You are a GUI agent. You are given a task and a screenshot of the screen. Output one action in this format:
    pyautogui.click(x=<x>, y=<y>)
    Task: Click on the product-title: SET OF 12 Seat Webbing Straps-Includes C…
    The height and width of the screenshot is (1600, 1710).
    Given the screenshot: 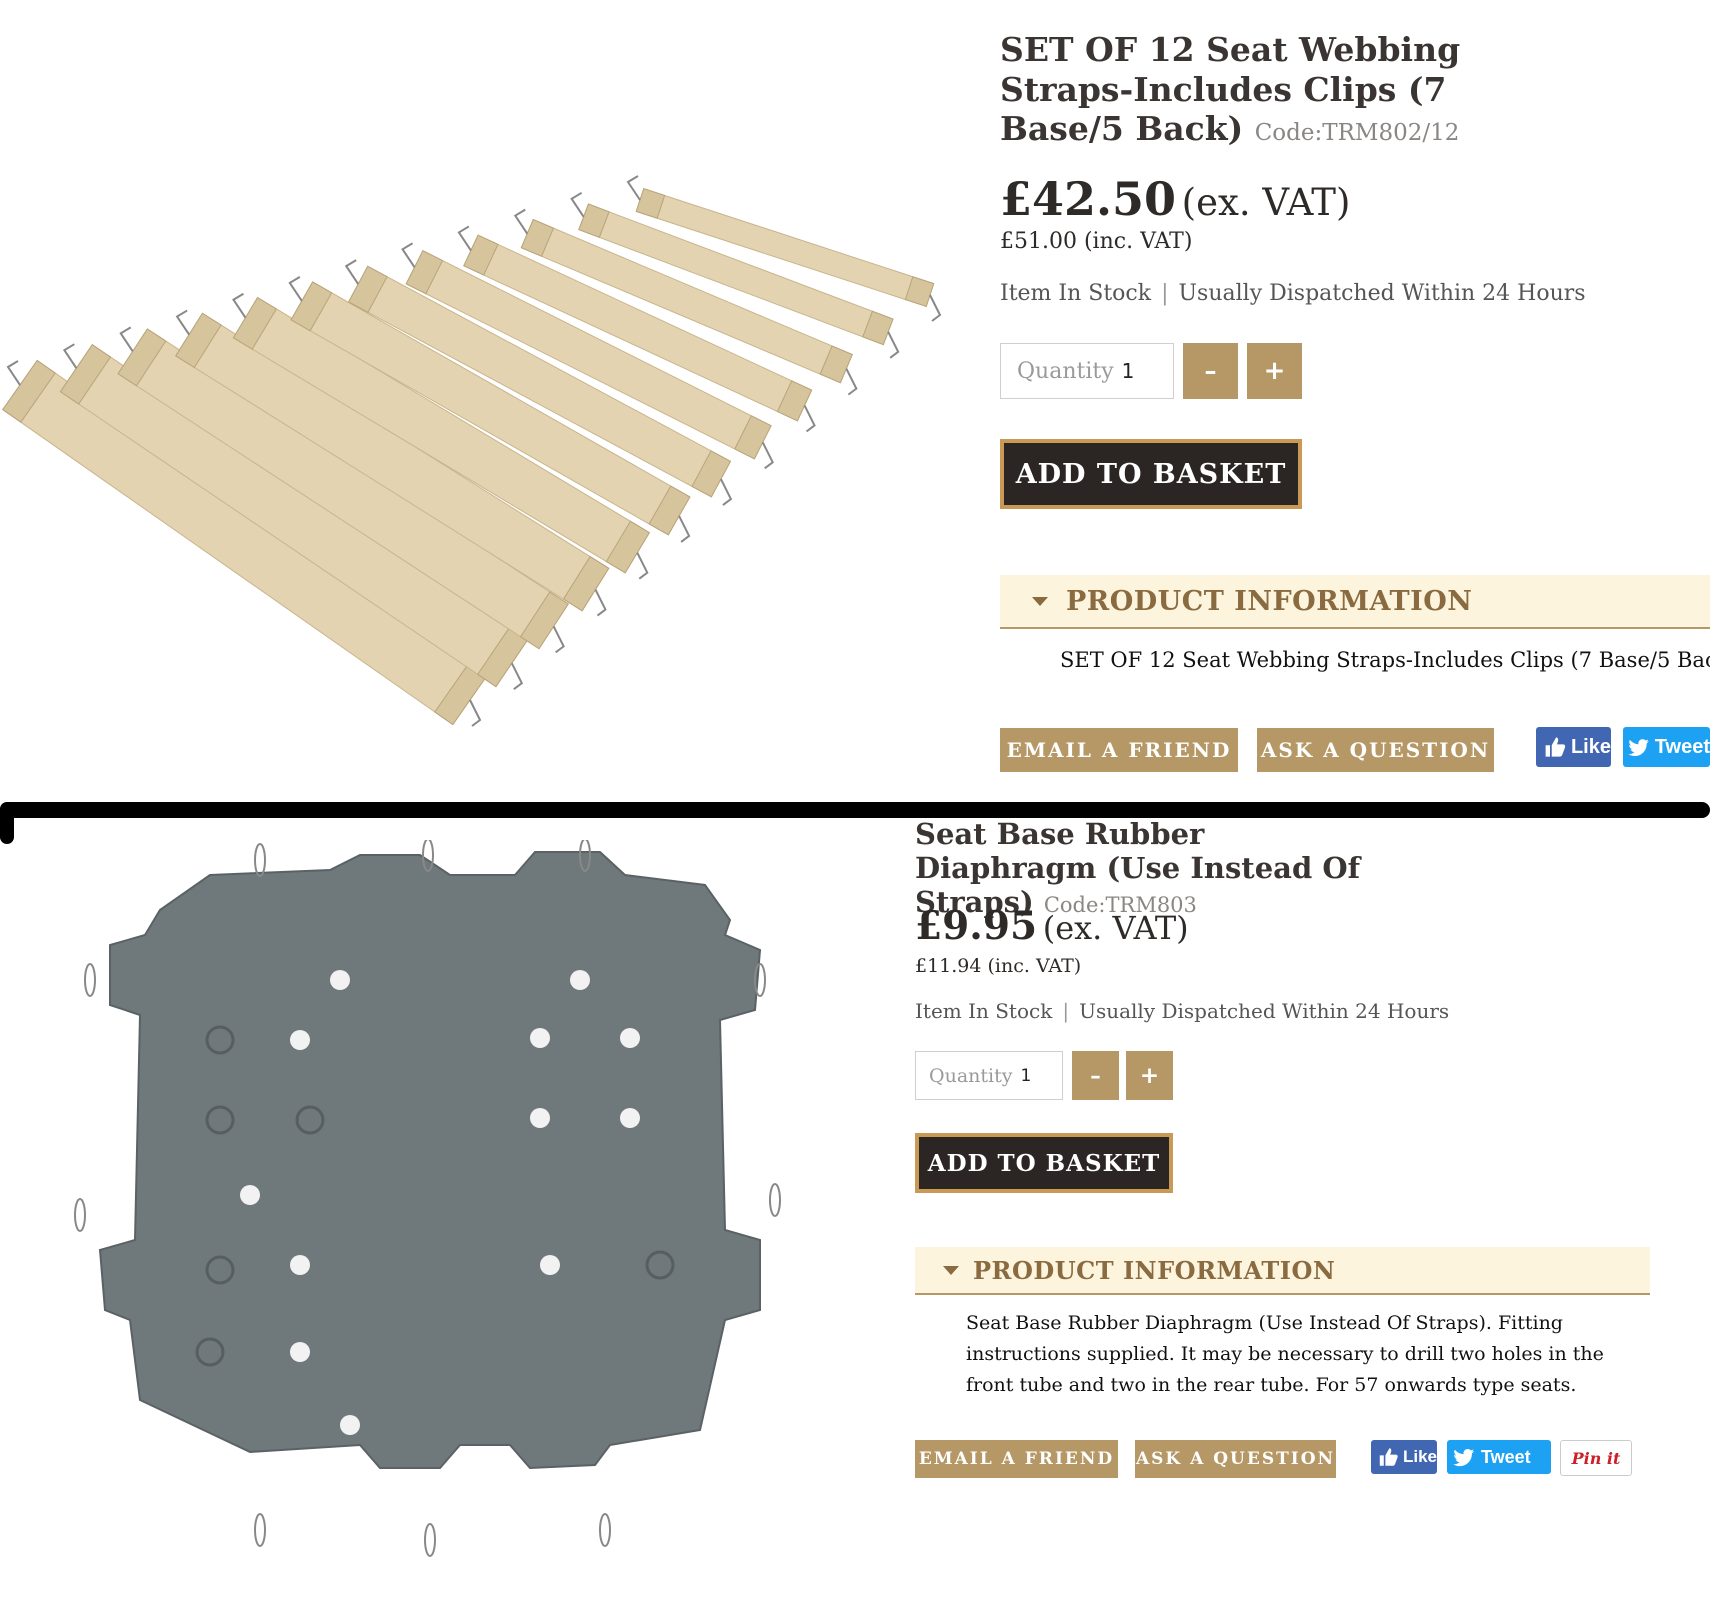 What is the action you would take?
    pyautogui.click(x=1260, y=89)
    